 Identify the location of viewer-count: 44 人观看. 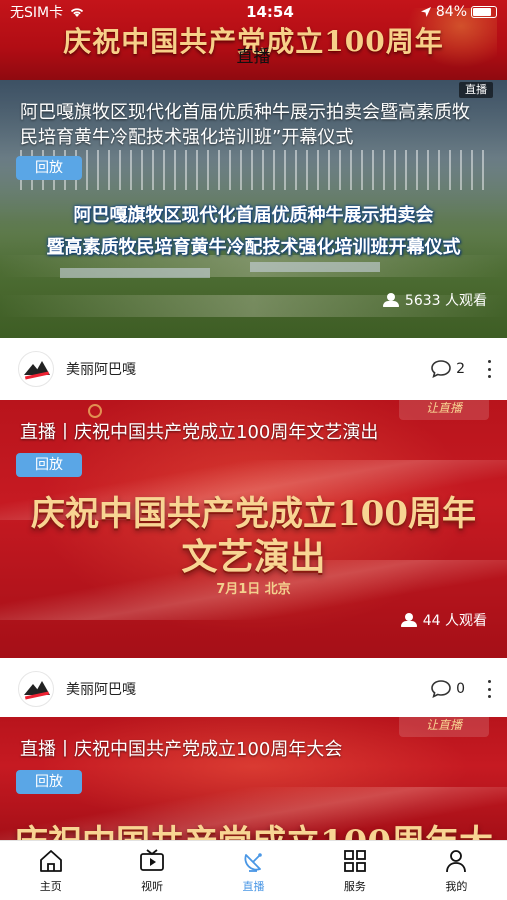
(443, 620).